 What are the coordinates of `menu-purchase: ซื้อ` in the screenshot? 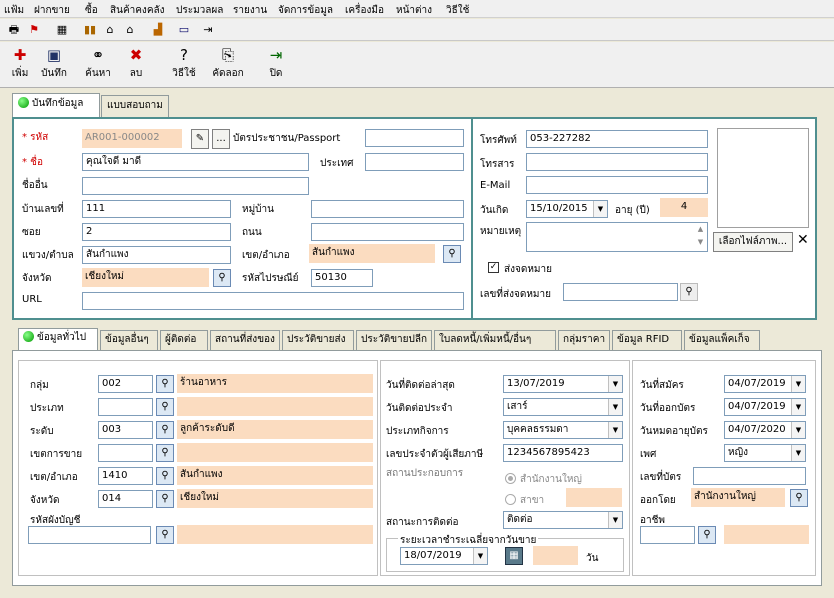 It's located at (91, 10).